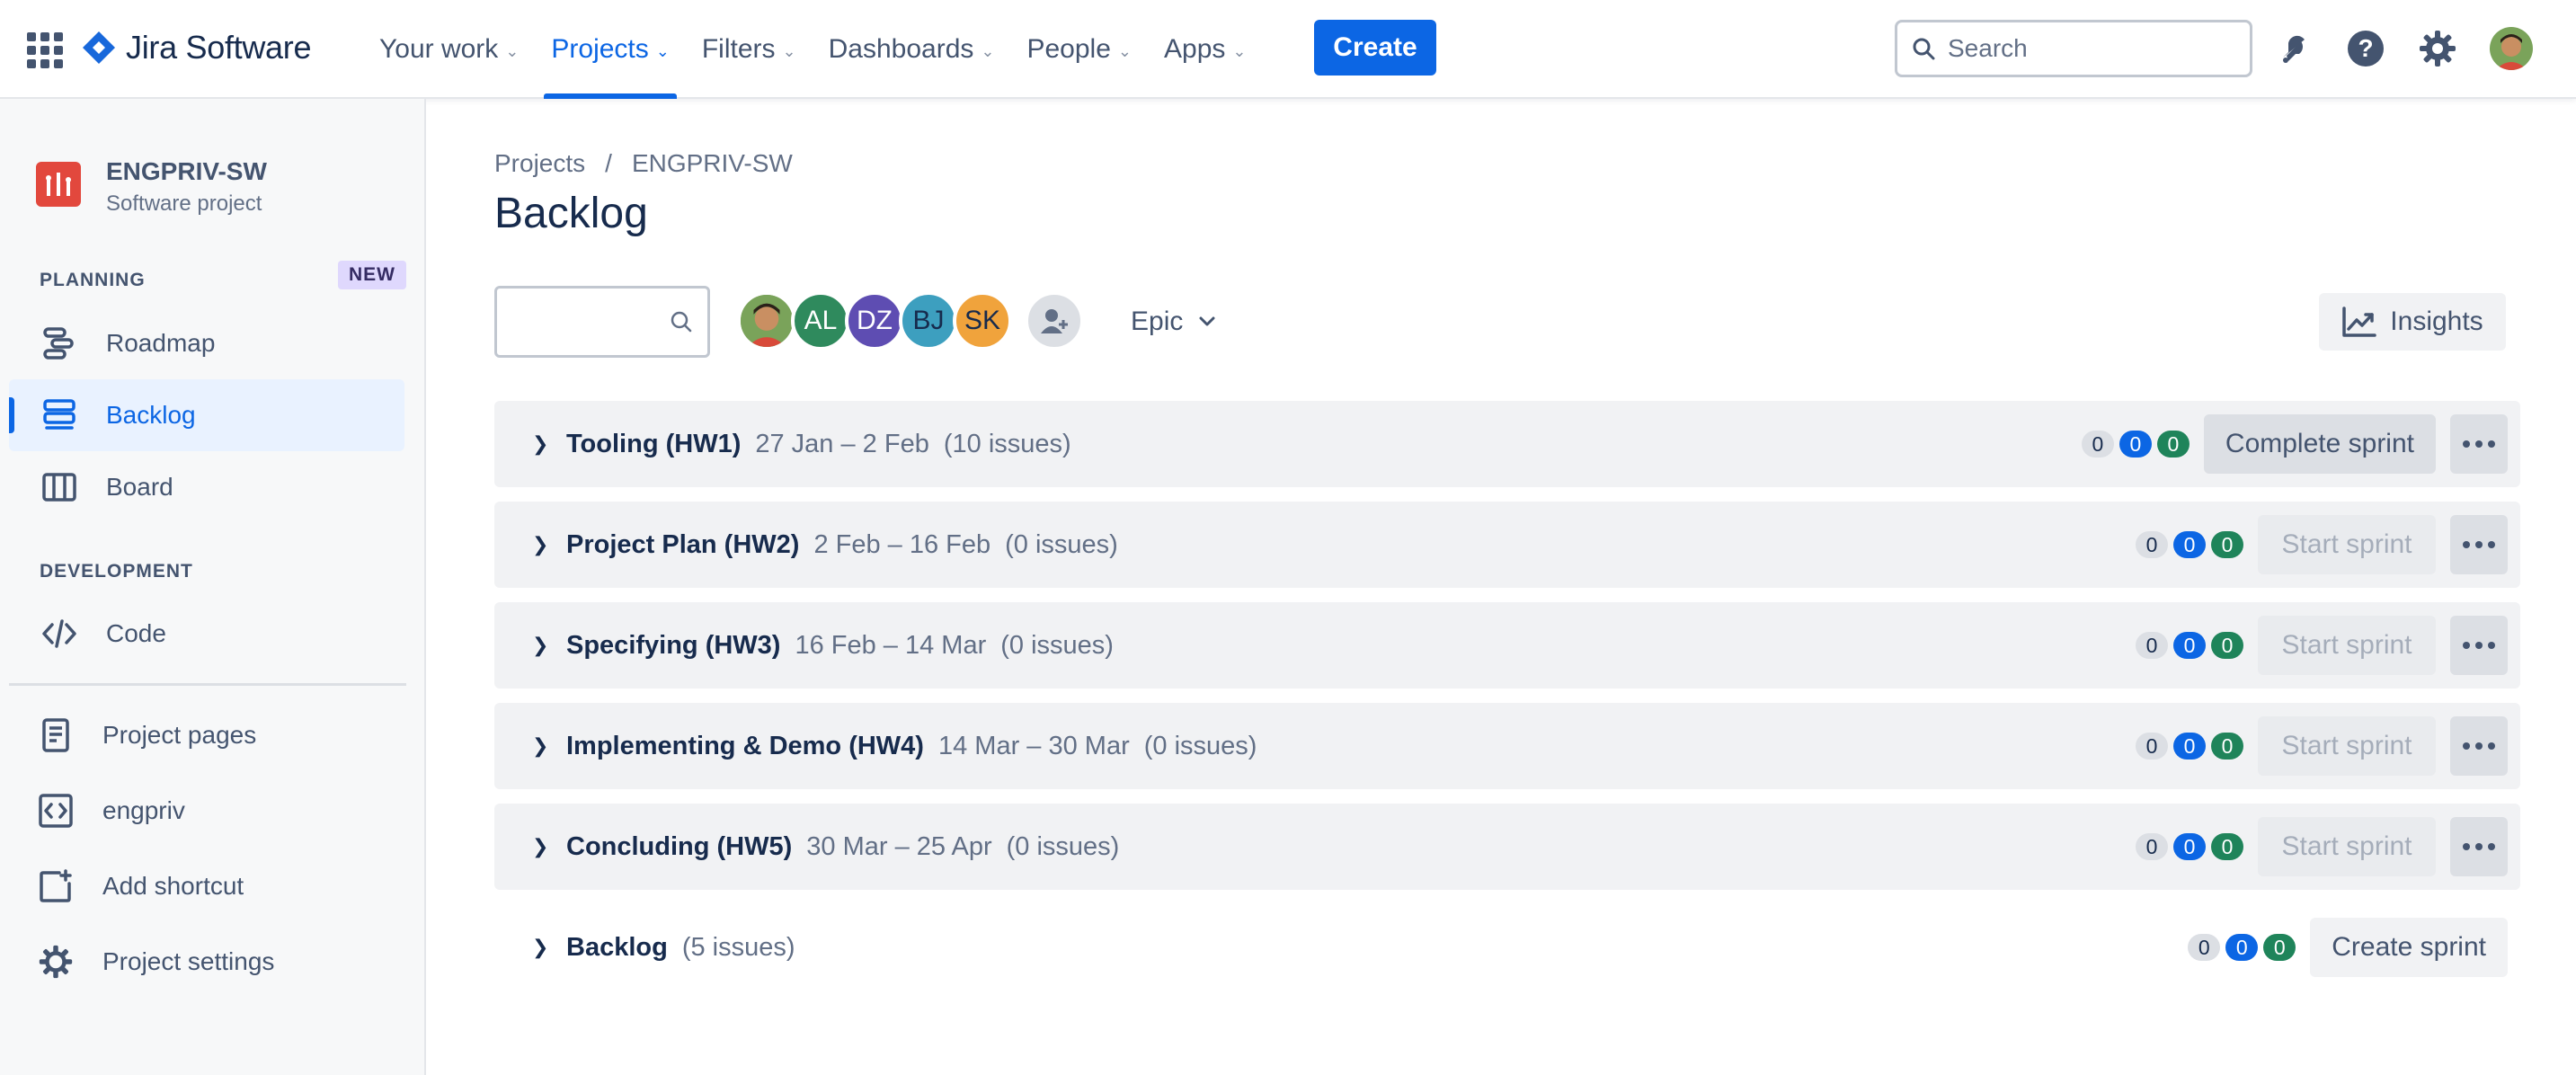 Image resolution: width=2576 pixels, height=1075 pixels. I want to click on create-sprint-button: Create sprint, so click(2409, 948).